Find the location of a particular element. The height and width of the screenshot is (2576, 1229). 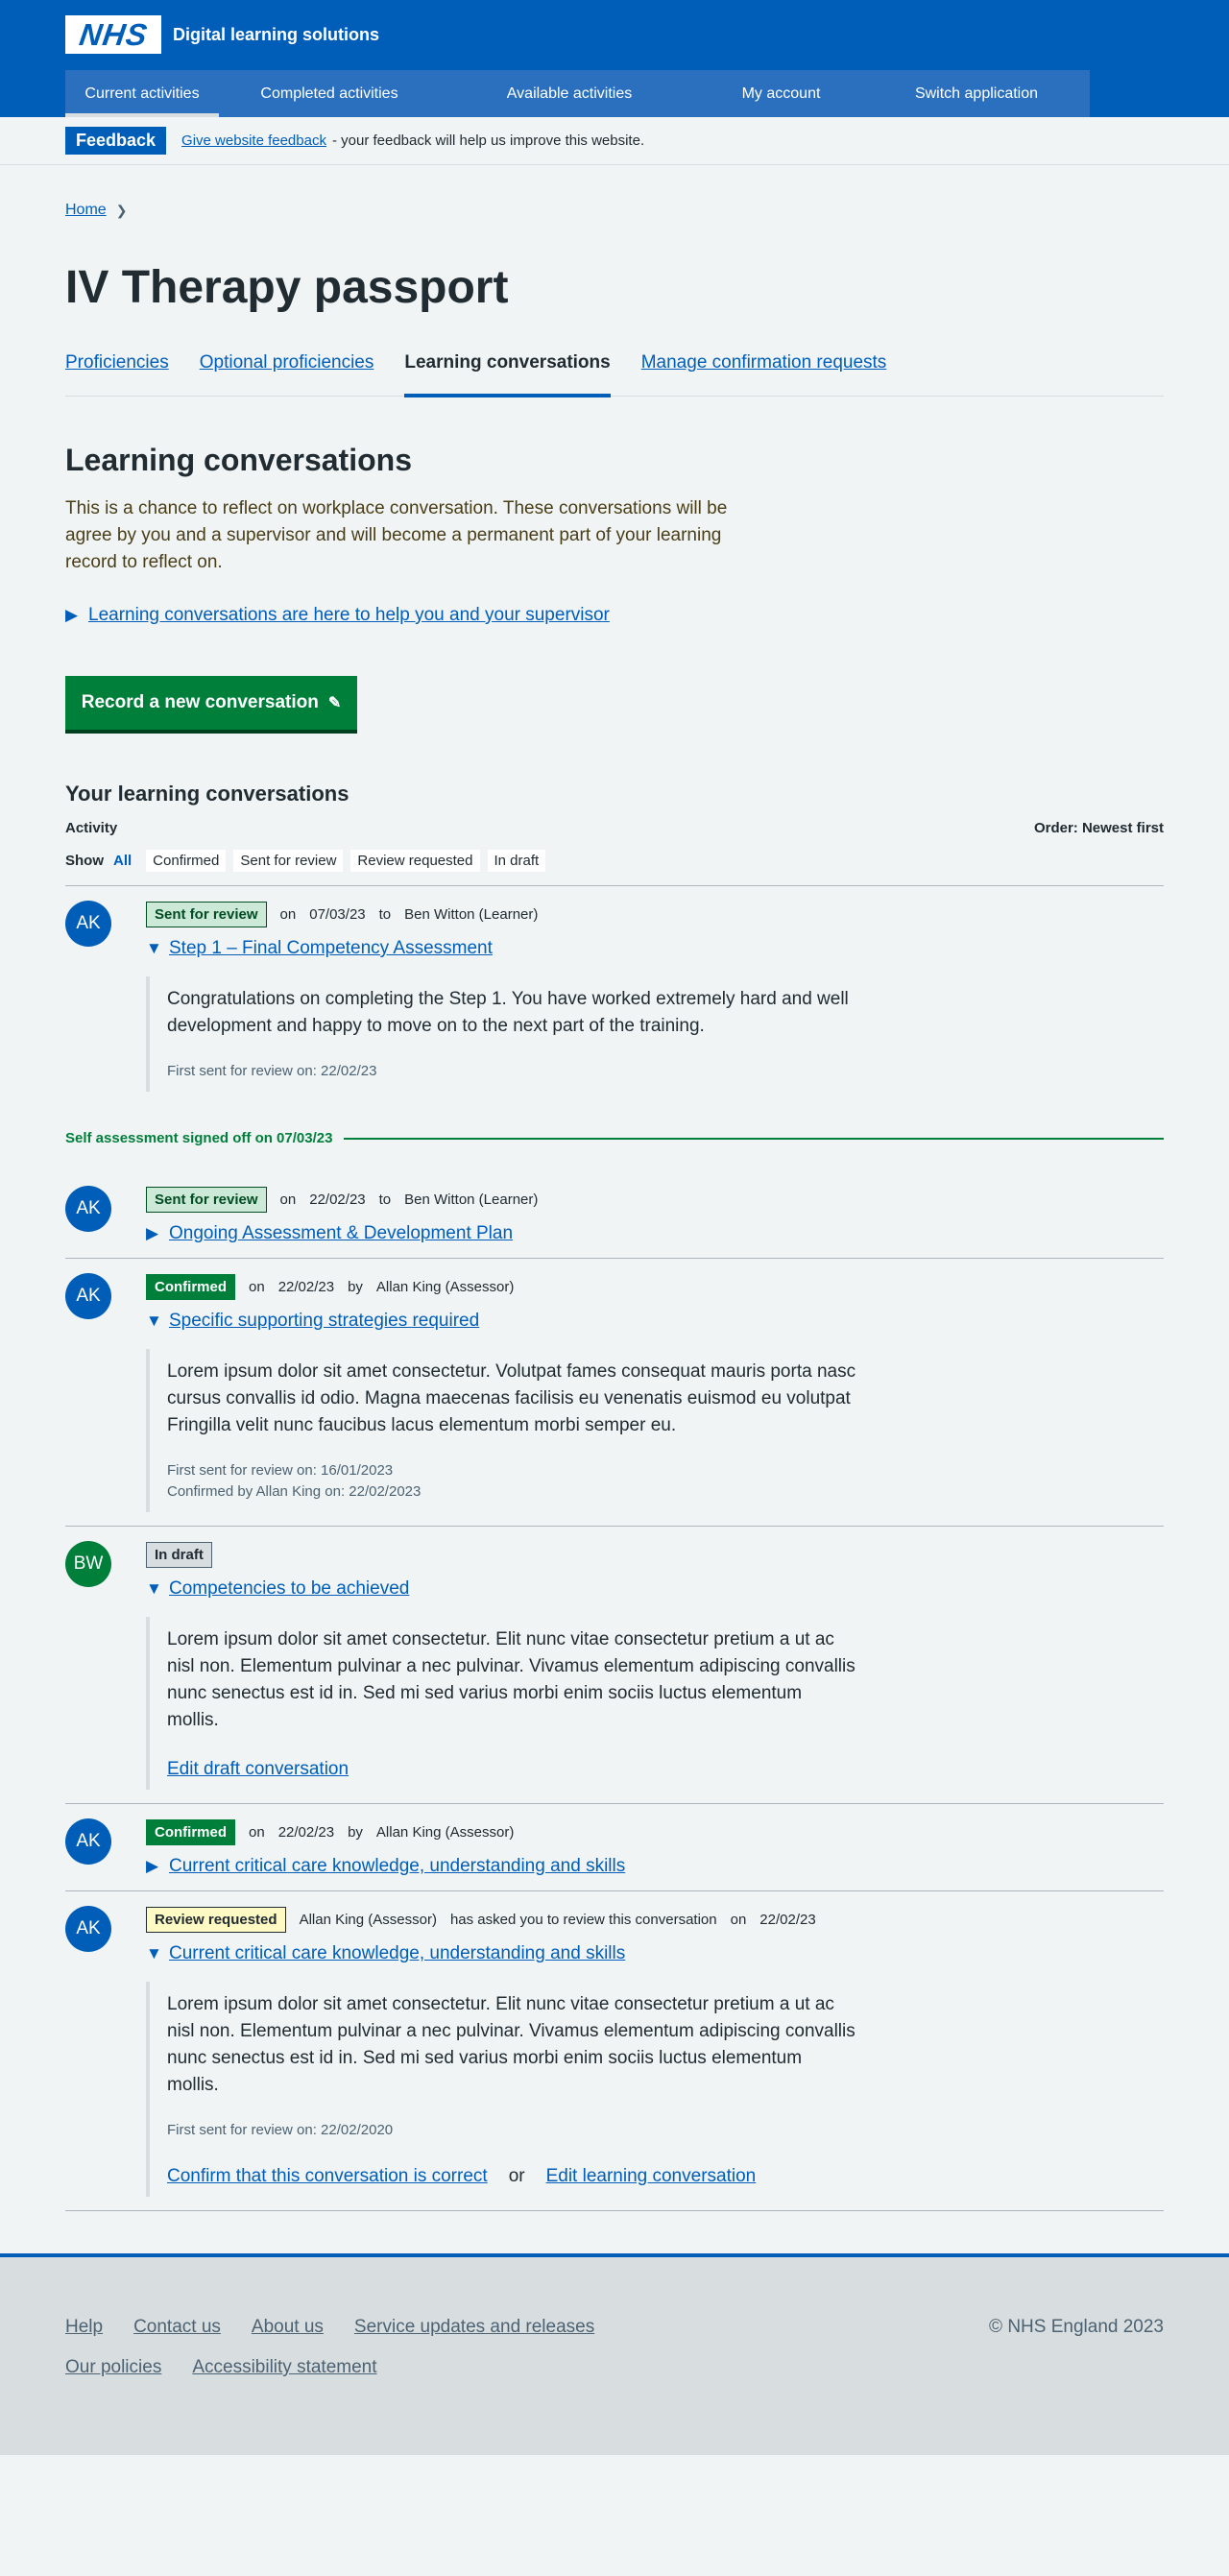

conversation-title-link: Ongoing Assessment & Development Plan is located at coordinates (341, 1233).